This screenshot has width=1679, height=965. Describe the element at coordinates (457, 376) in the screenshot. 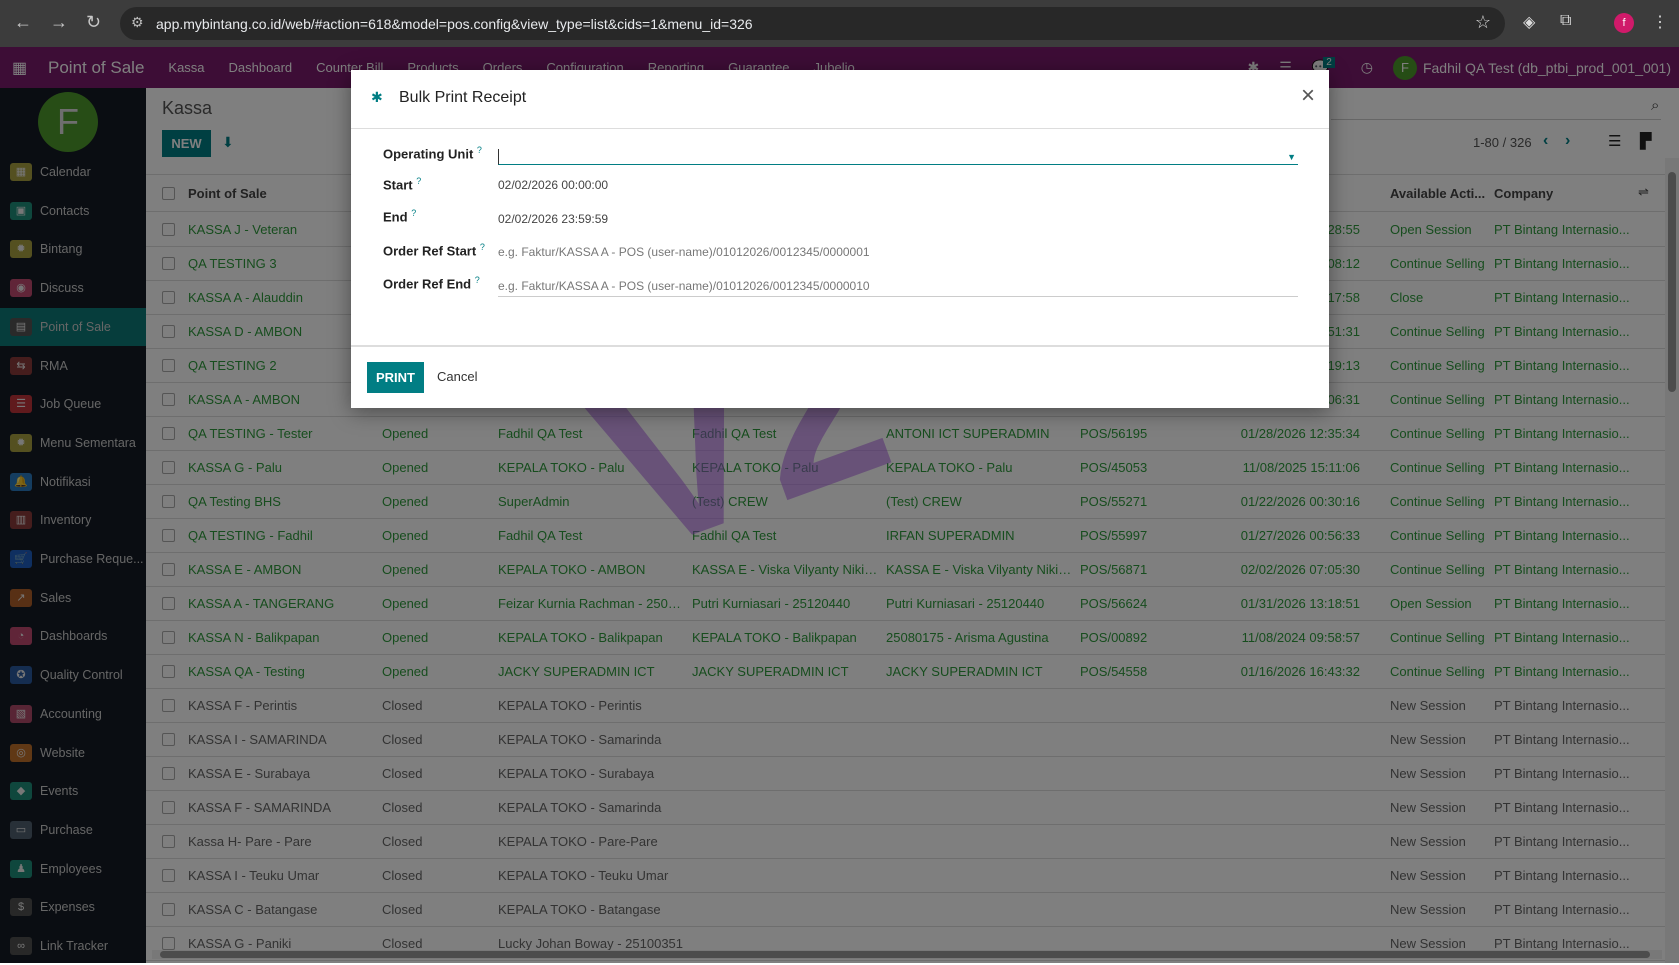

I see `cancel-button: Cancel` at that location.